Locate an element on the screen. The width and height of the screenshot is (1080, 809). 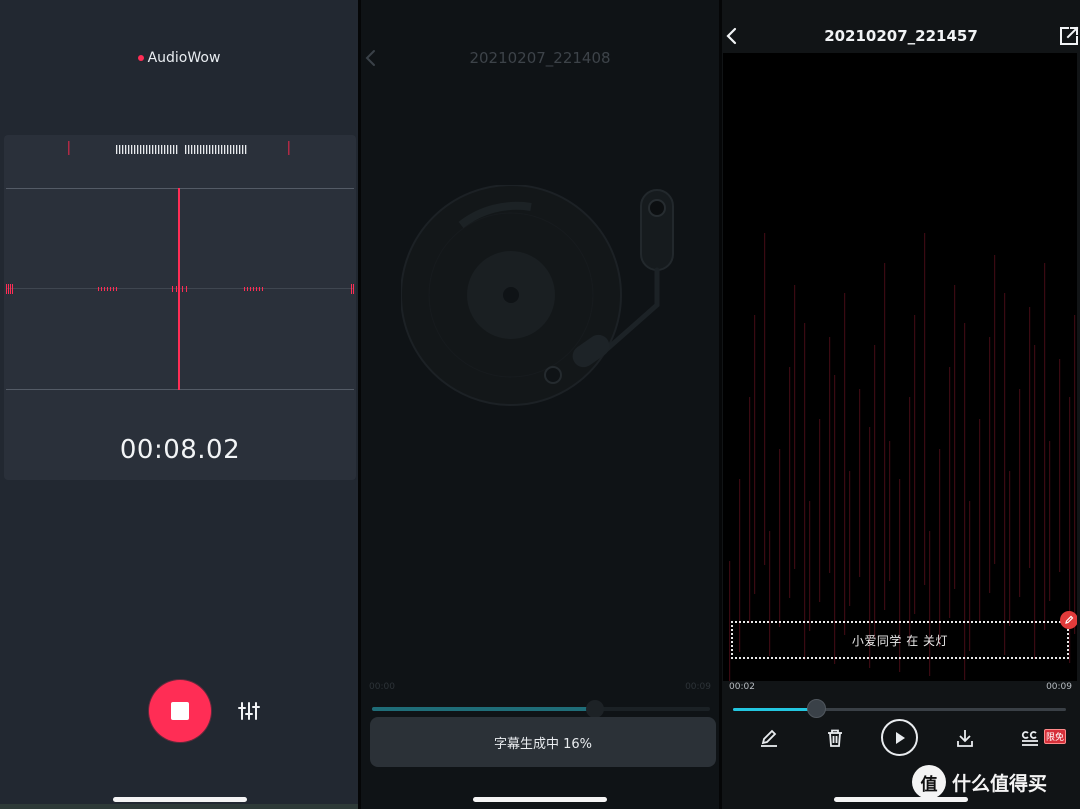
edit-button is located at coordinates (769, 738).